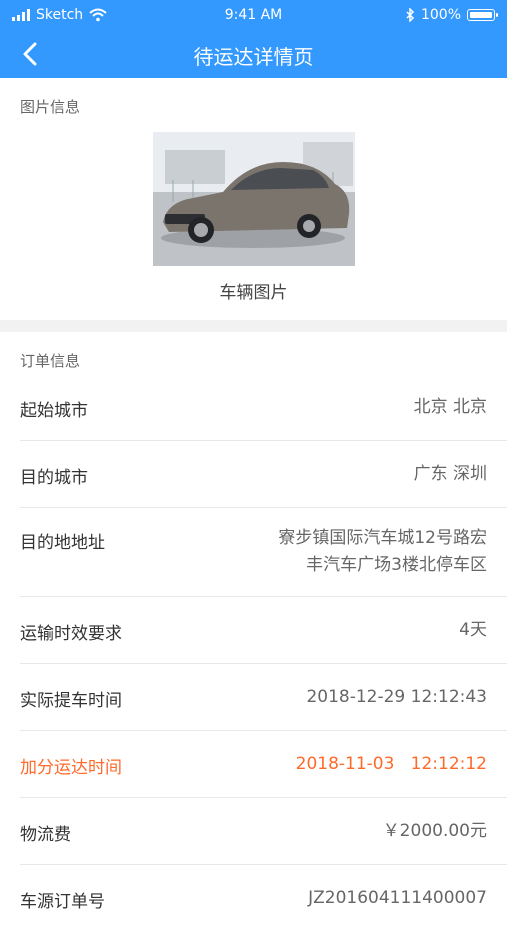 This screenshot has width=507, height=931. I want to click on row-actual-pickup-time: 实际提车时间 2018-12-29 12:12:43, so click(263, 697).